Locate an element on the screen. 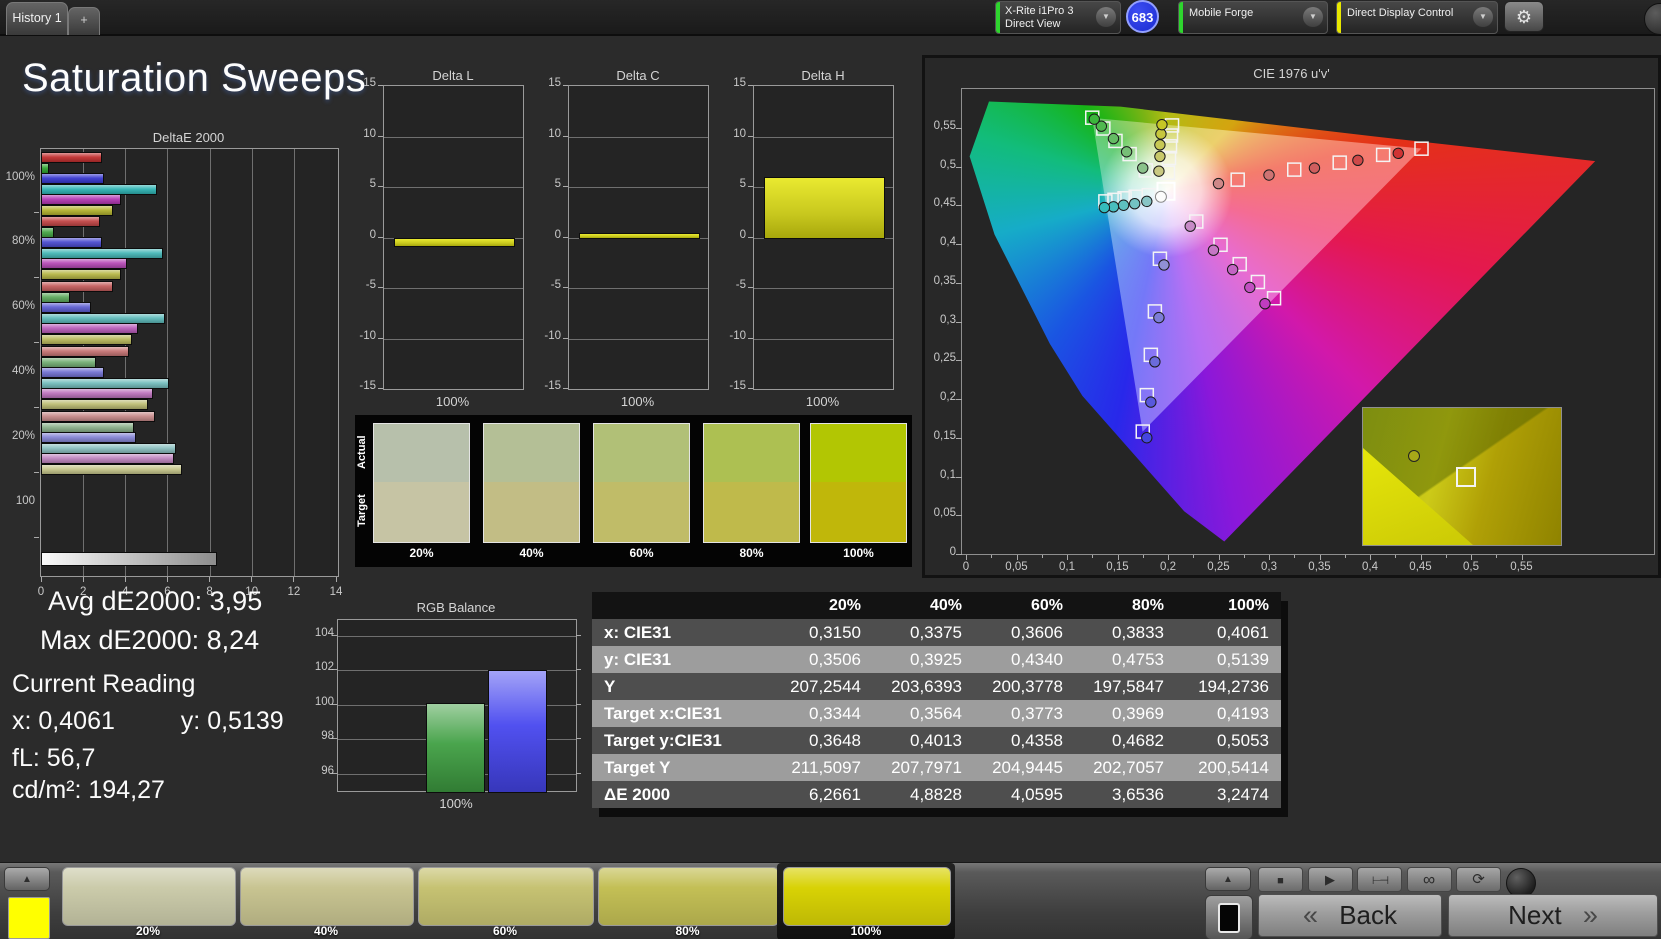 This screenshot has height=939, width=1661. y-tick-label: 10 is located at coordinates (739, 133).